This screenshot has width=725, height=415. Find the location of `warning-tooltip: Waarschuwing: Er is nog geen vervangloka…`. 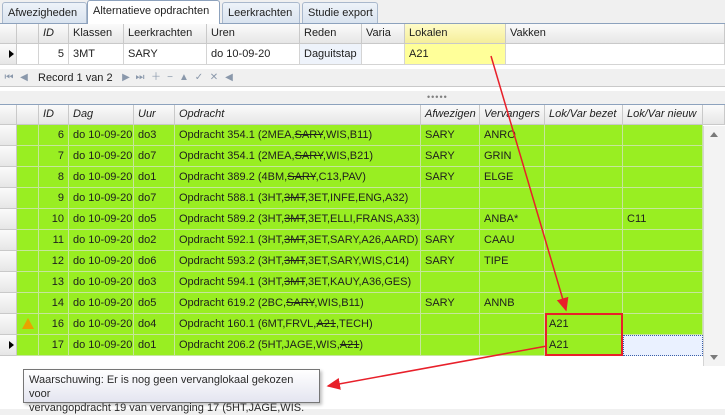

warning-tooltip: Waarschuwing: Er is nog geen vervangloka… is located at coordinates (171, 391).